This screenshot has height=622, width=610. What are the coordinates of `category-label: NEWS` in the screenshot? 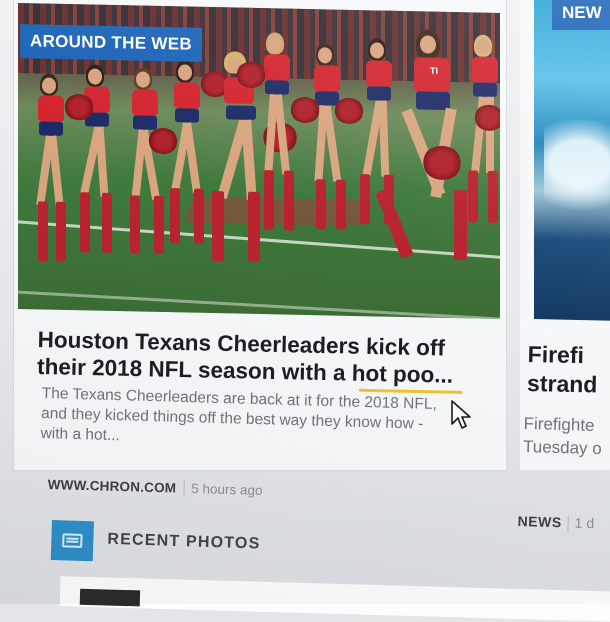 It's located at (539, 521).